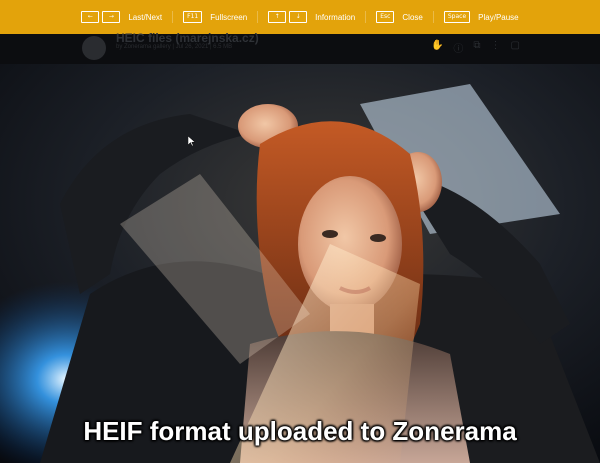  I want to click on hint-play-pause: Space Play/Pause, so click(475, 17).